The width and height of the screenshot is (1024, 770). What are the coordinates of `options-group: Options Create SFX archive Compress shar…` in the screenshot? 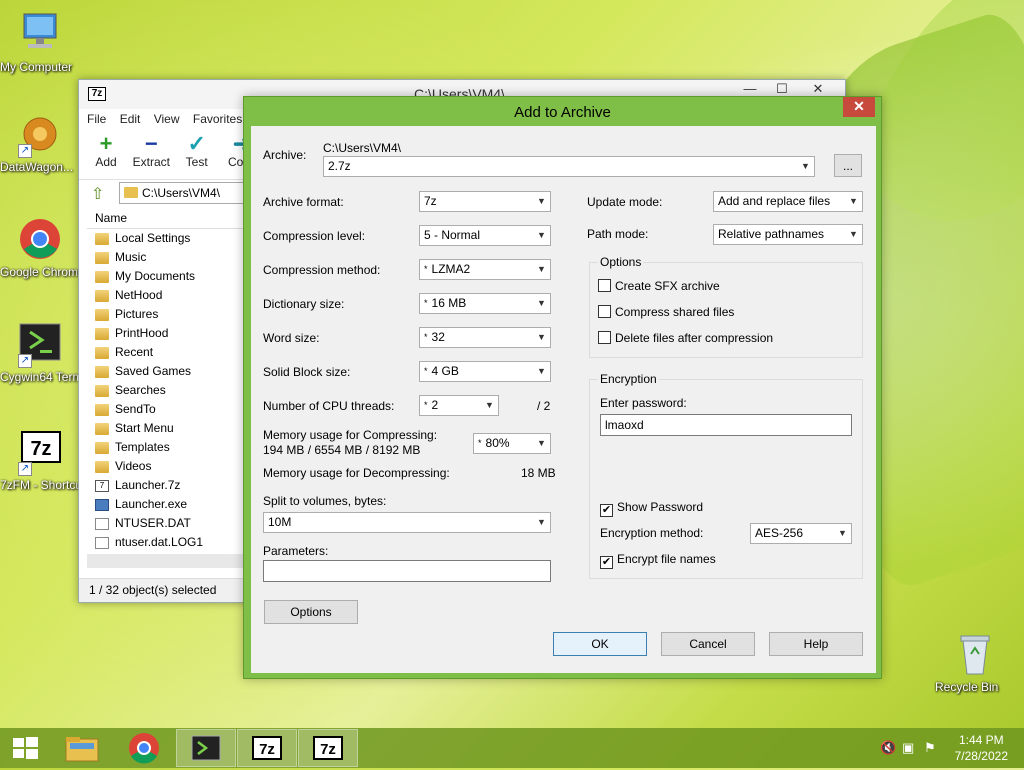 It's located at (726, 306).